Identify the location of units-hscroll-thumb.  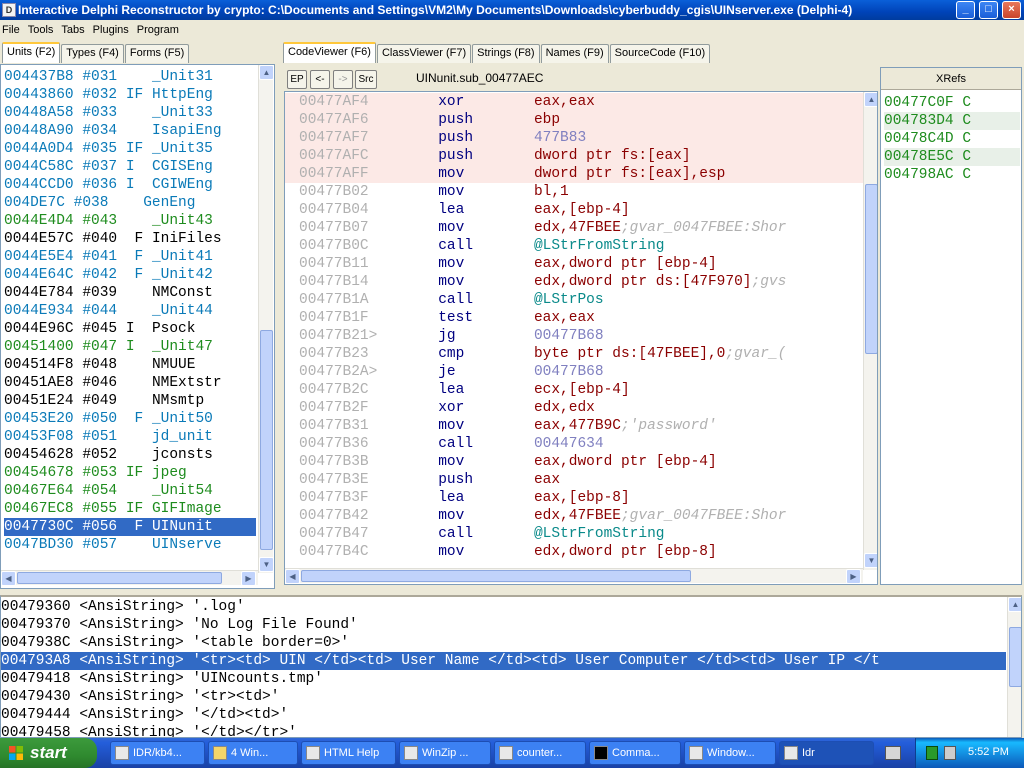
(119, 578).